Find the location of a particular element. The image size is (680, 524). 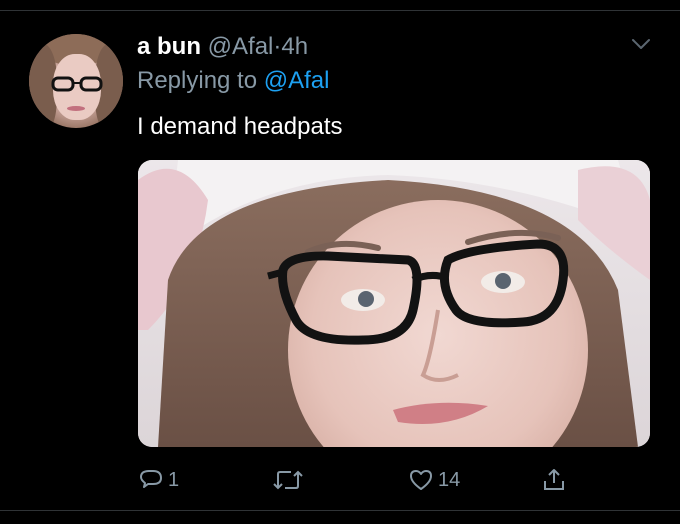

retweet-button is located at coordinates (290, 480).